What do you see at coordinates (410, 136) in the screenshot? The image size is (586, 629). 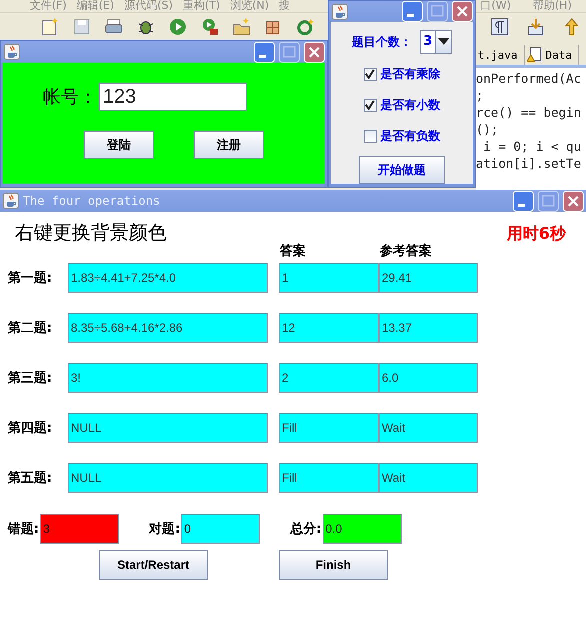 I see `checkbox-label: 是否有负数` at bounding box center [410, 136].